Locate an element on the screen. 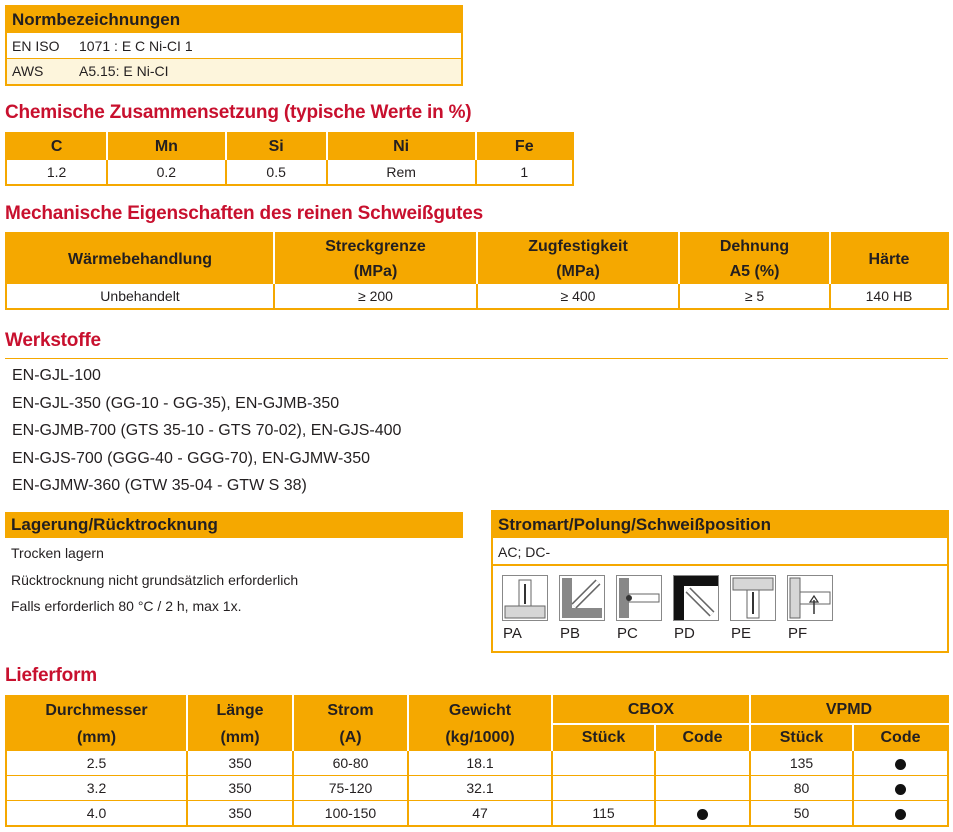 This screenshot has height=832, width=953. norm-row: AWS A5.15: E Ni-CI is located at coordinates (234, 71).